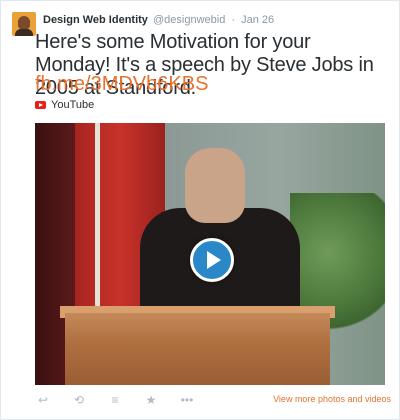 The height and width of the screenshot is (420, 400). I want to click on tweet-date: Jan 26, so click(257, 20).